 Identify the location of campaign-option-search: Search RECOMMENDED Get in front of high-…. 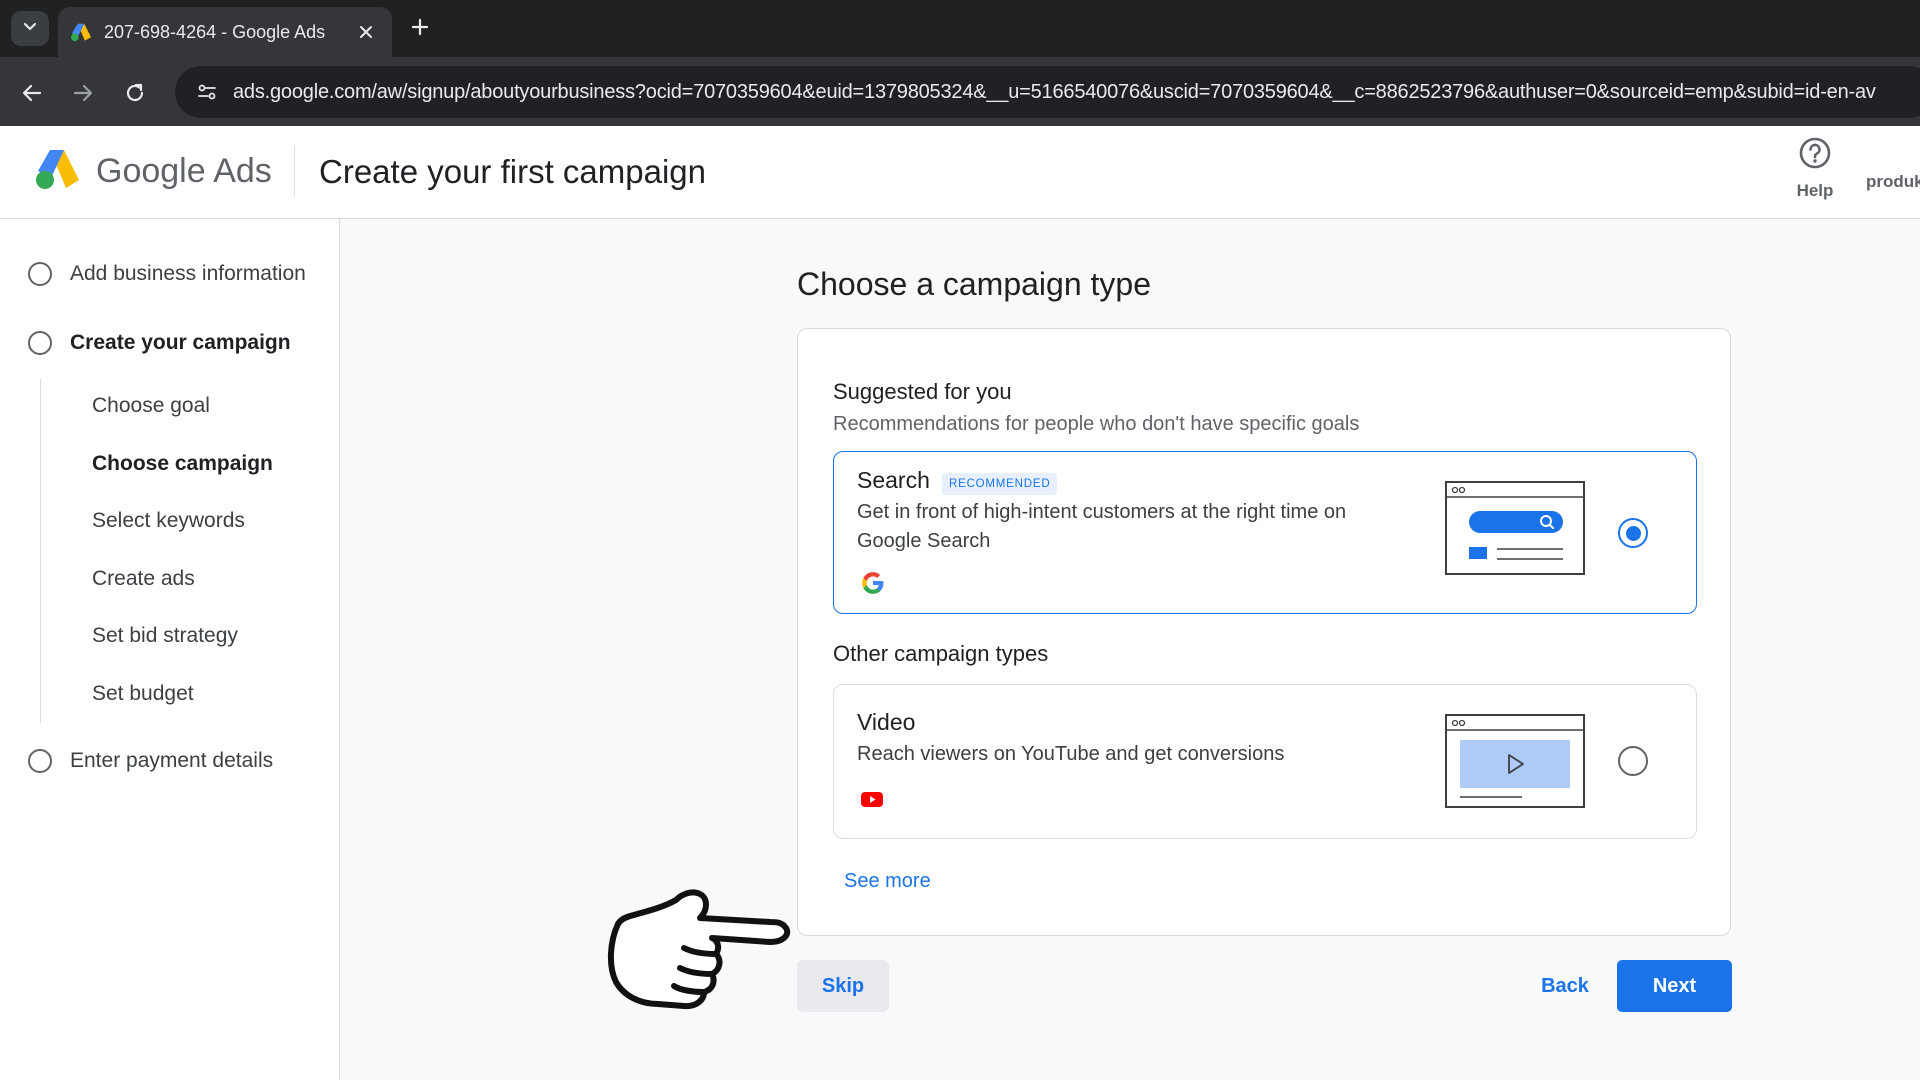
(1265, 532).